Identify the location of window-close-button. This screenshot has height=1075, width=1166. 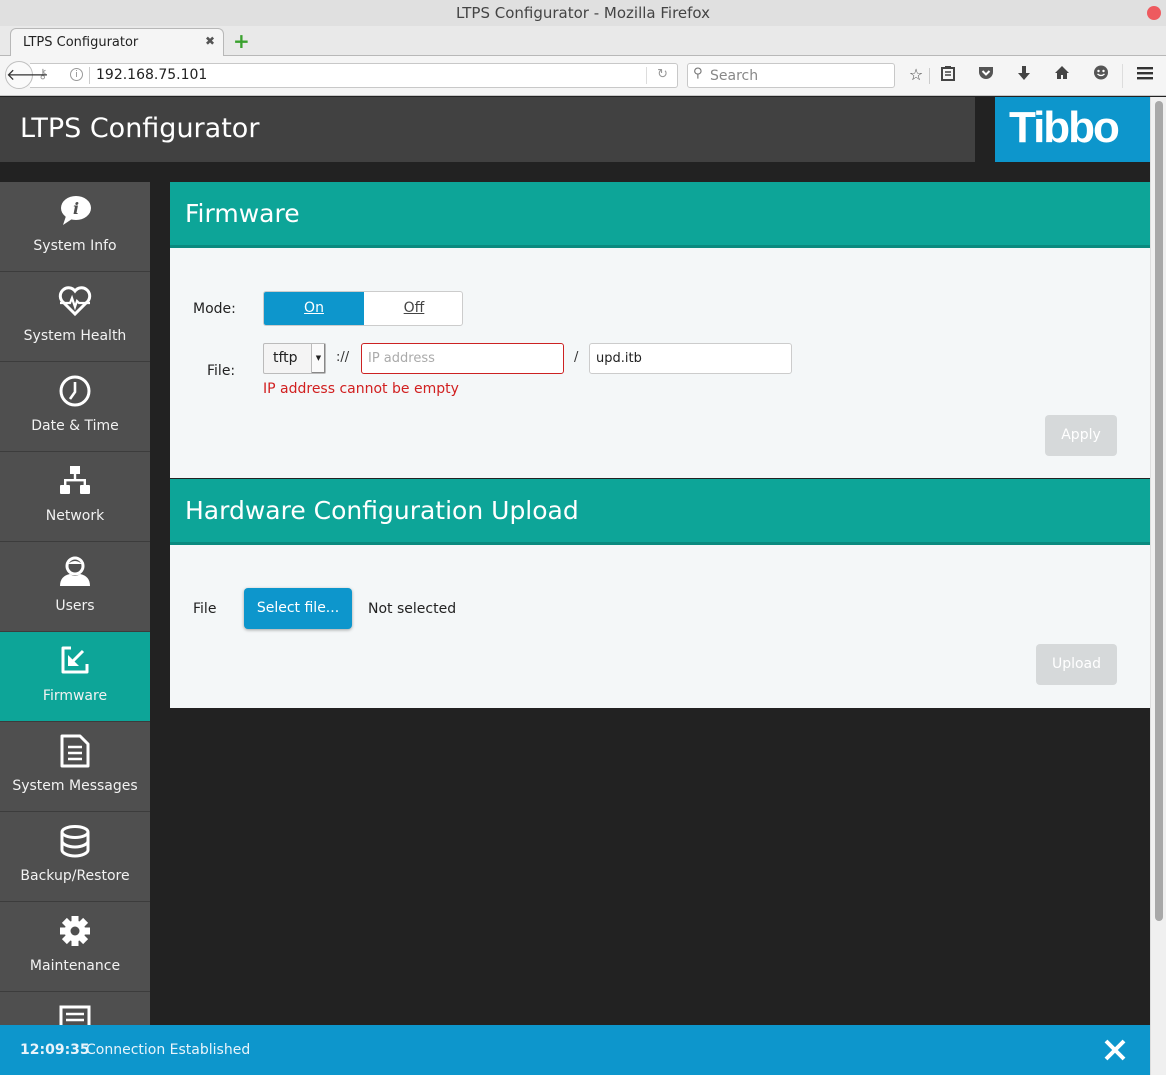
(1154, 13).